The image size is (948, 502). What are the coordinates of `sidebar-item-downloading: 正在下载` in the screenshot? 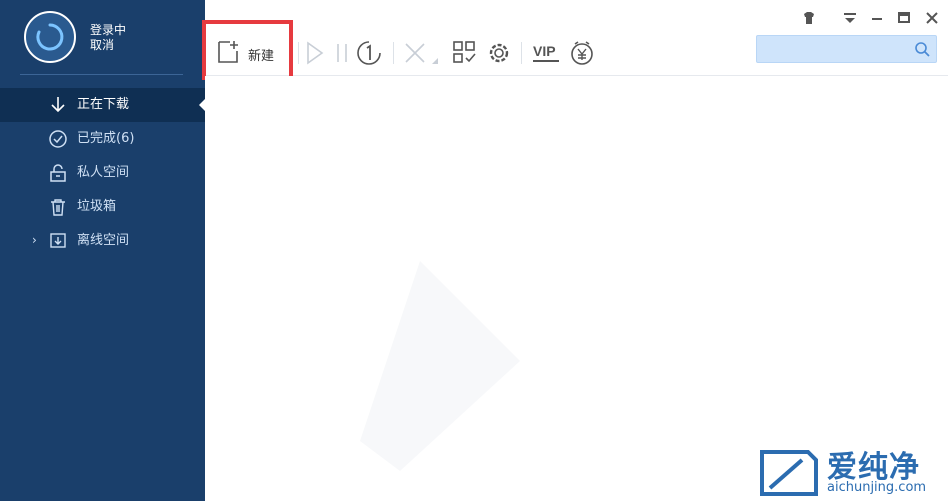 It's located at (102, 105).